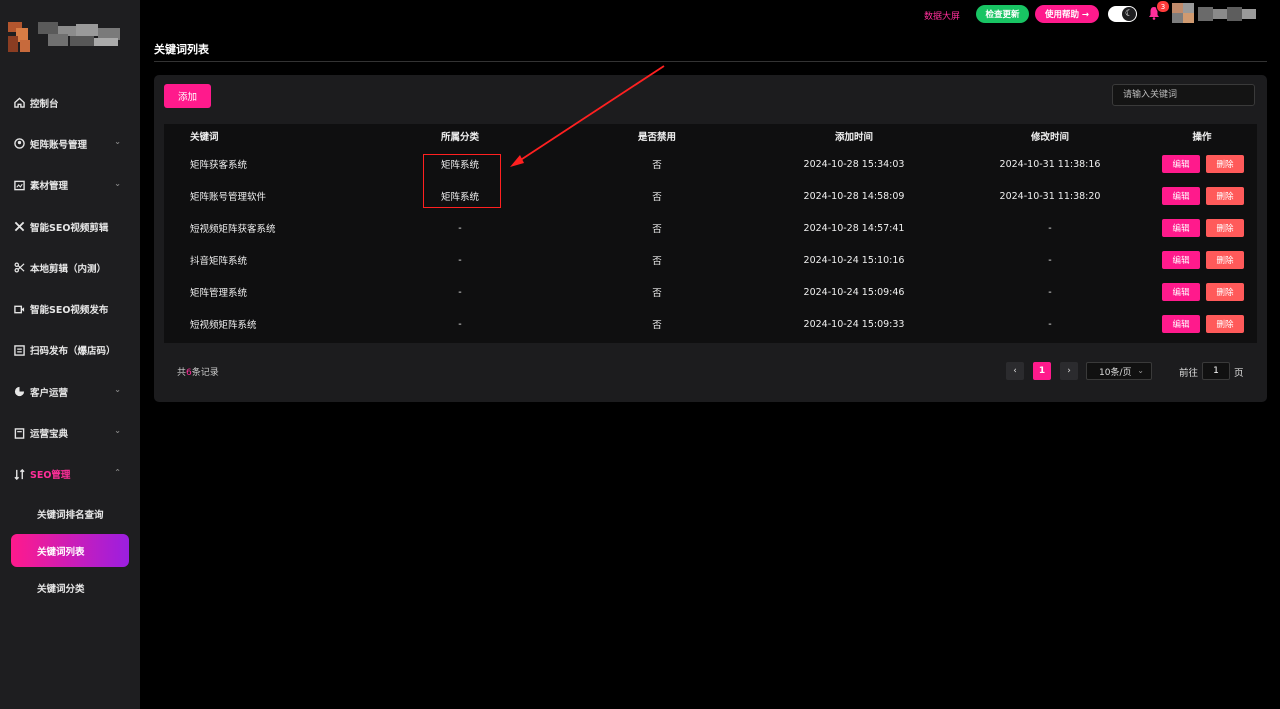 This screenshot has width=1280, height=709. Describe the element at coordinates (587, 116) in the screenshot. I see `annotation-arrow` at that location.